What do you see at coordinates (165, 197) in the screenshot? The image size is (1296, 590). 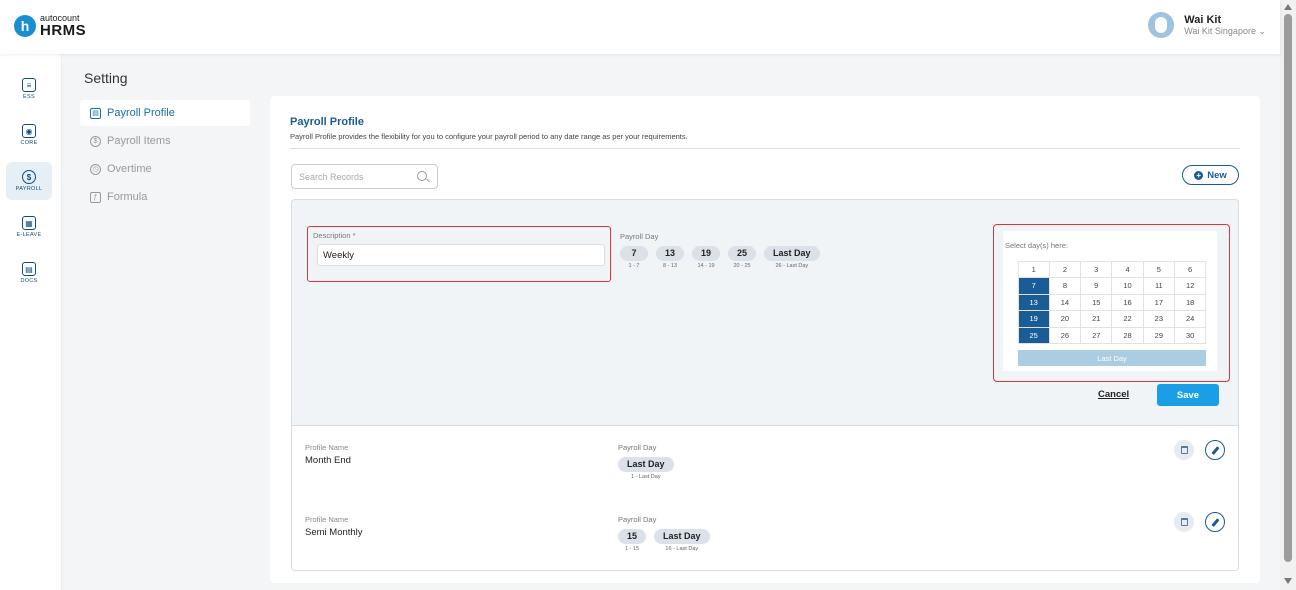 I see `menu-item-formula: ƒ Formula` at bounding box center [165, 197].